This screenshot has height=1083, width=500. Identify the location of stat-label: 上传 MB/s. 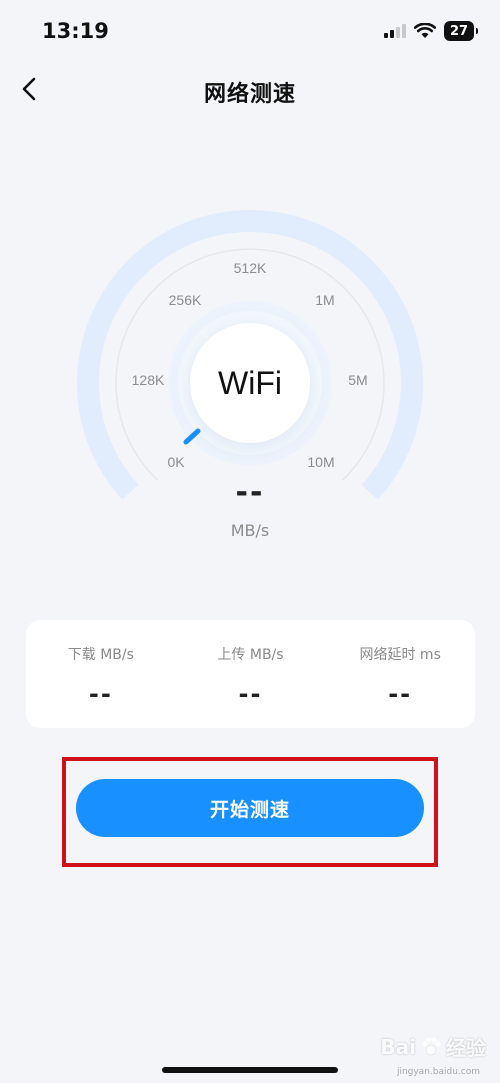
(250, 655).